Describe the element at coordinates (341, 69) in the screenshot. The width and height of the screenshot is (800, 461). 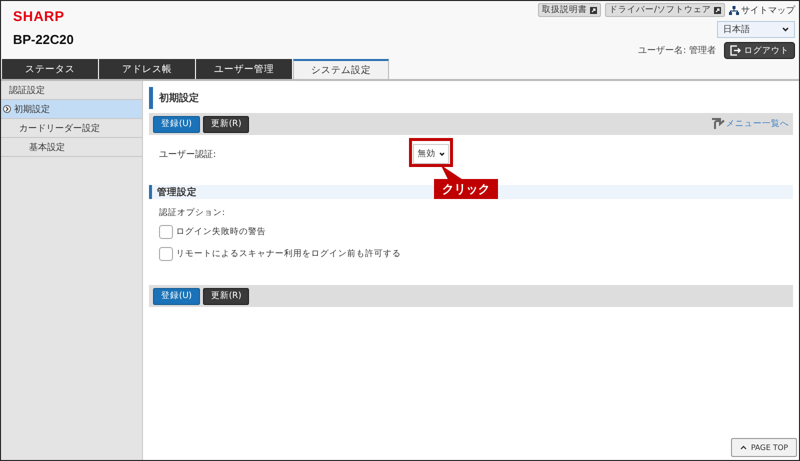
I see `nav-tab: システム設定` at that location.